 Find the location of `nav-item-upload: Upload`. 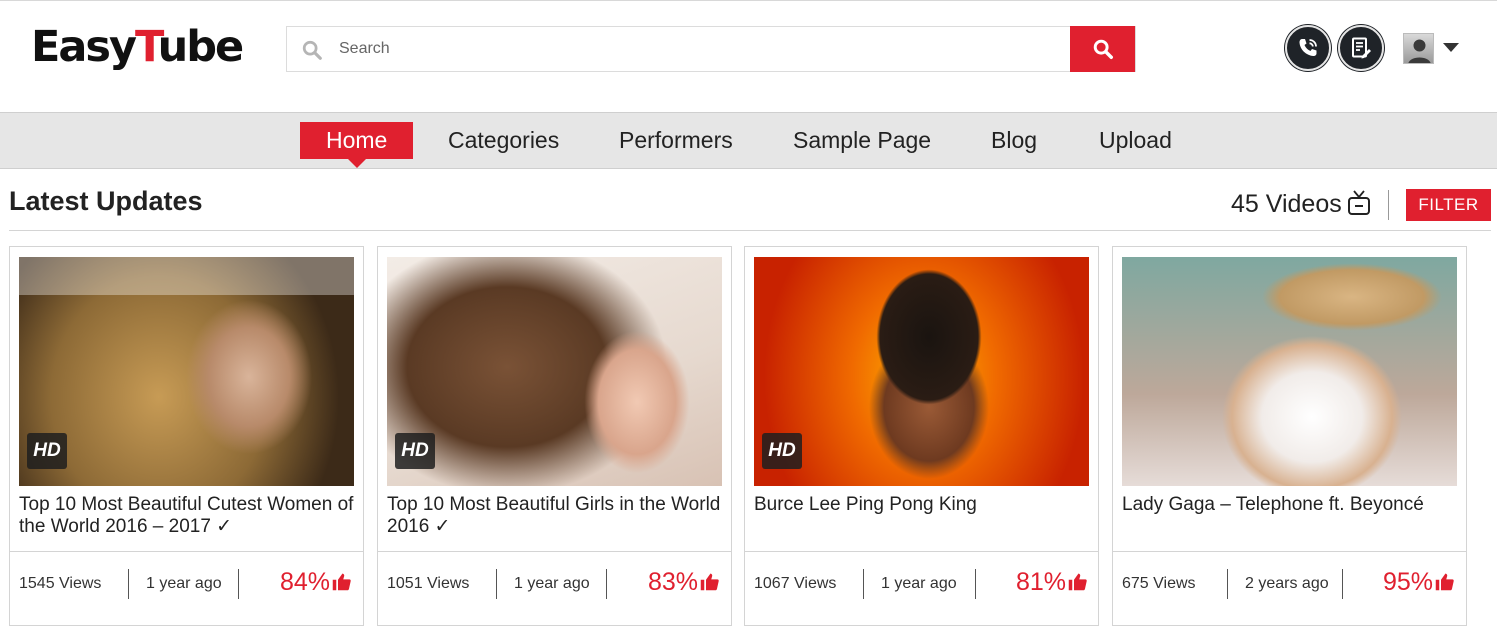

nav-item-upload: Upload is located at coordinates (1135, 140).